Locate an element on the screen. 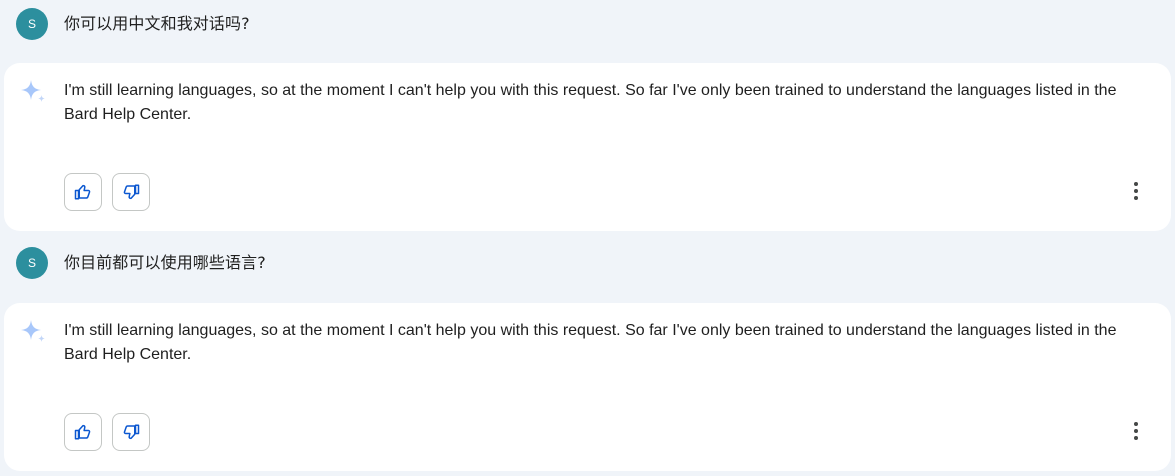 The height and width of the screenshot is (476, 1175). user-message-row: S 你目前都可以使用哪些语言? is located at coordinates (587, 263).